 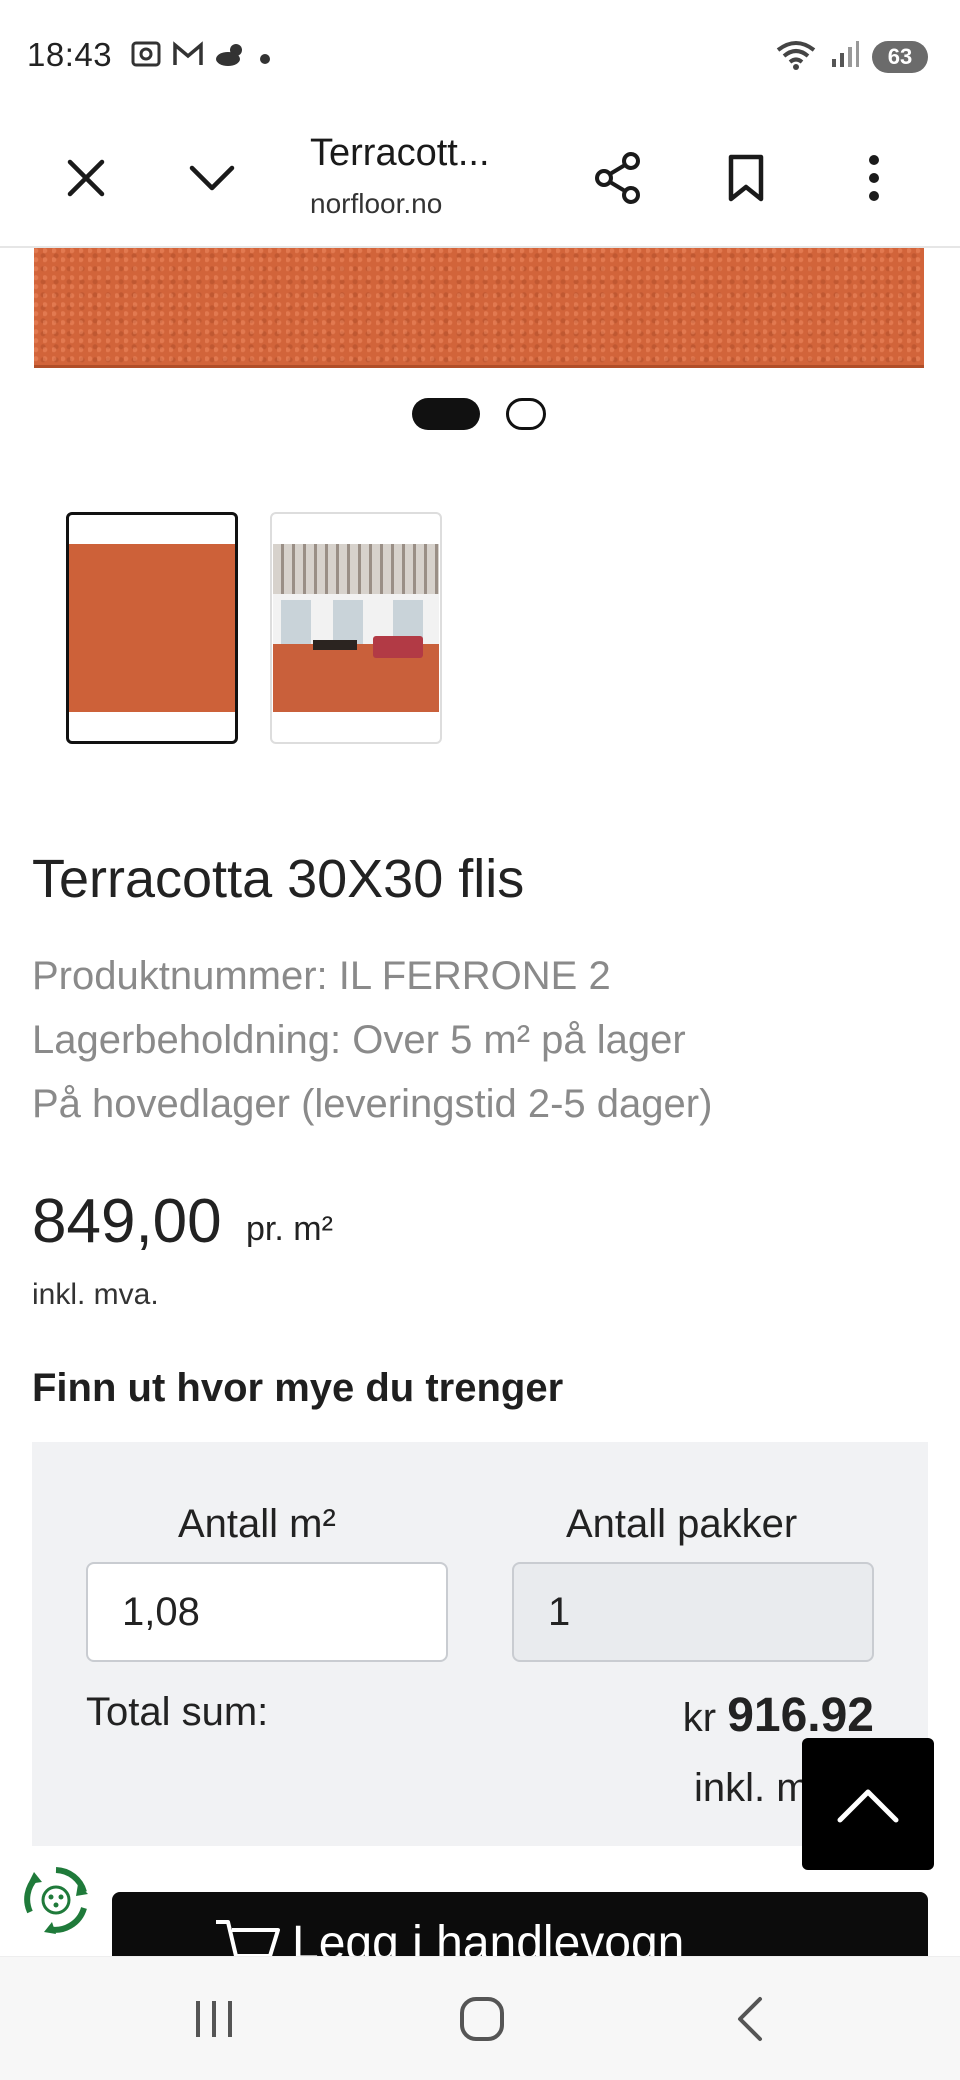 I want to click on share-button, so click(x=618, y=178).